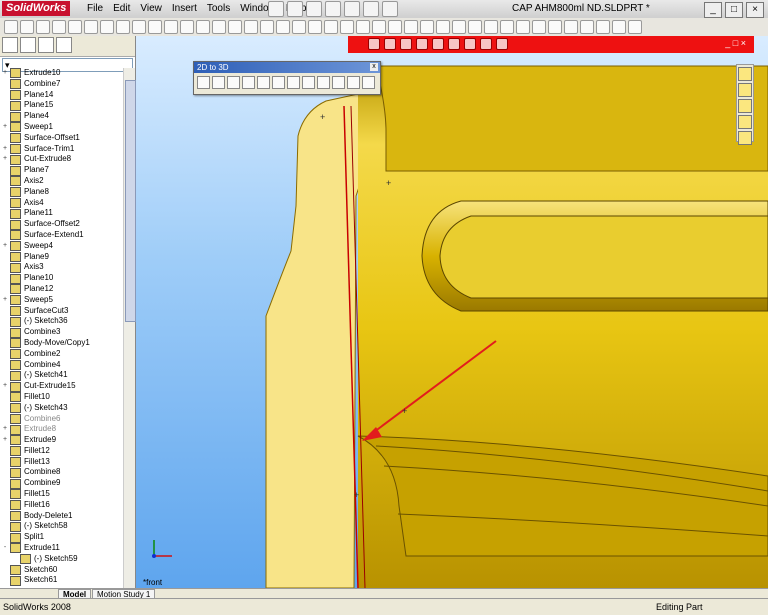  What do you see at coordinates (61, 570) in the screenshot?
I see `tree-item: Sketch60` at bounding box center [61, 570].